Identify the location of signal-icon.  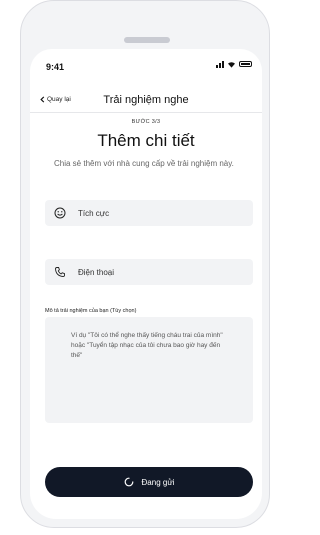
(220, 64).